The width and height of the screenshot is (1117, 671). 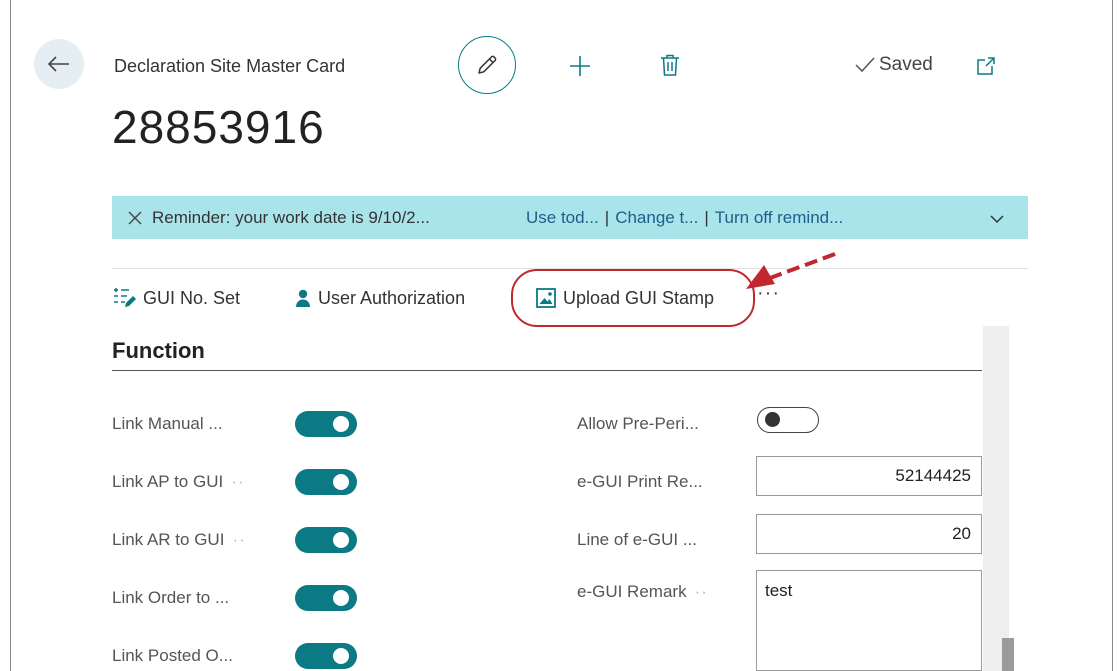 What do you see at coordinates (869, 476) in the screenshot?
I see `egui-print-report-input: 52144425` at bounding box center [869, 476].